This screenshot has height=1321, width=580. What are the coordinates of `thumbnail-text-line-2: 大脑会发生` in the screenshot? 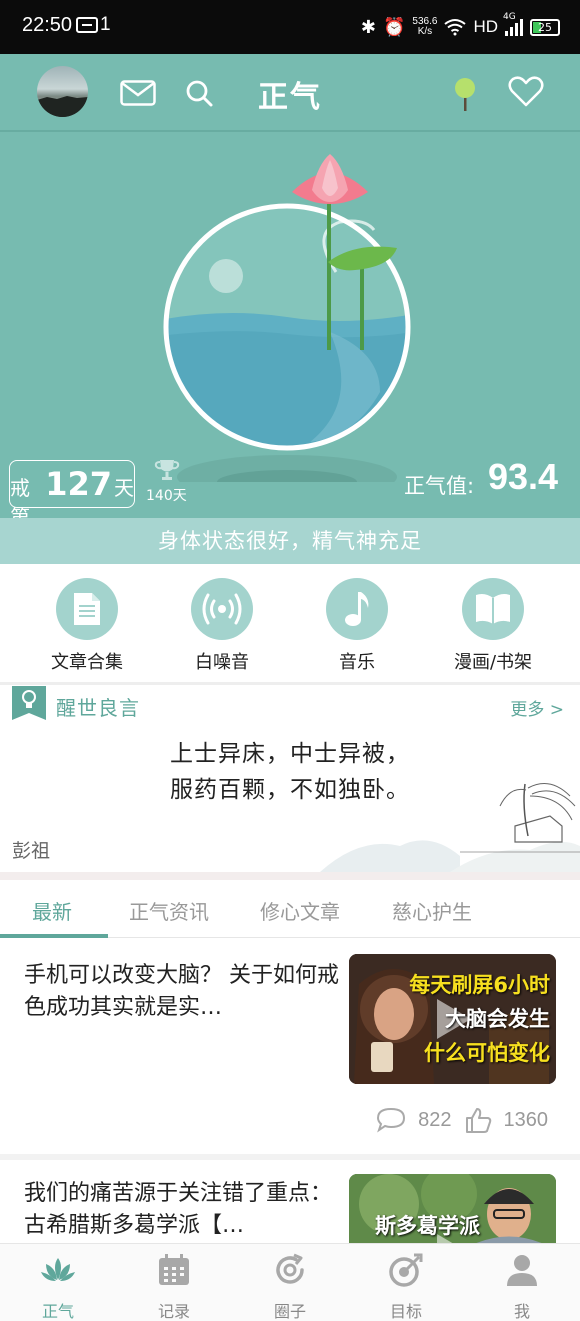 It's located at (497, 1019).